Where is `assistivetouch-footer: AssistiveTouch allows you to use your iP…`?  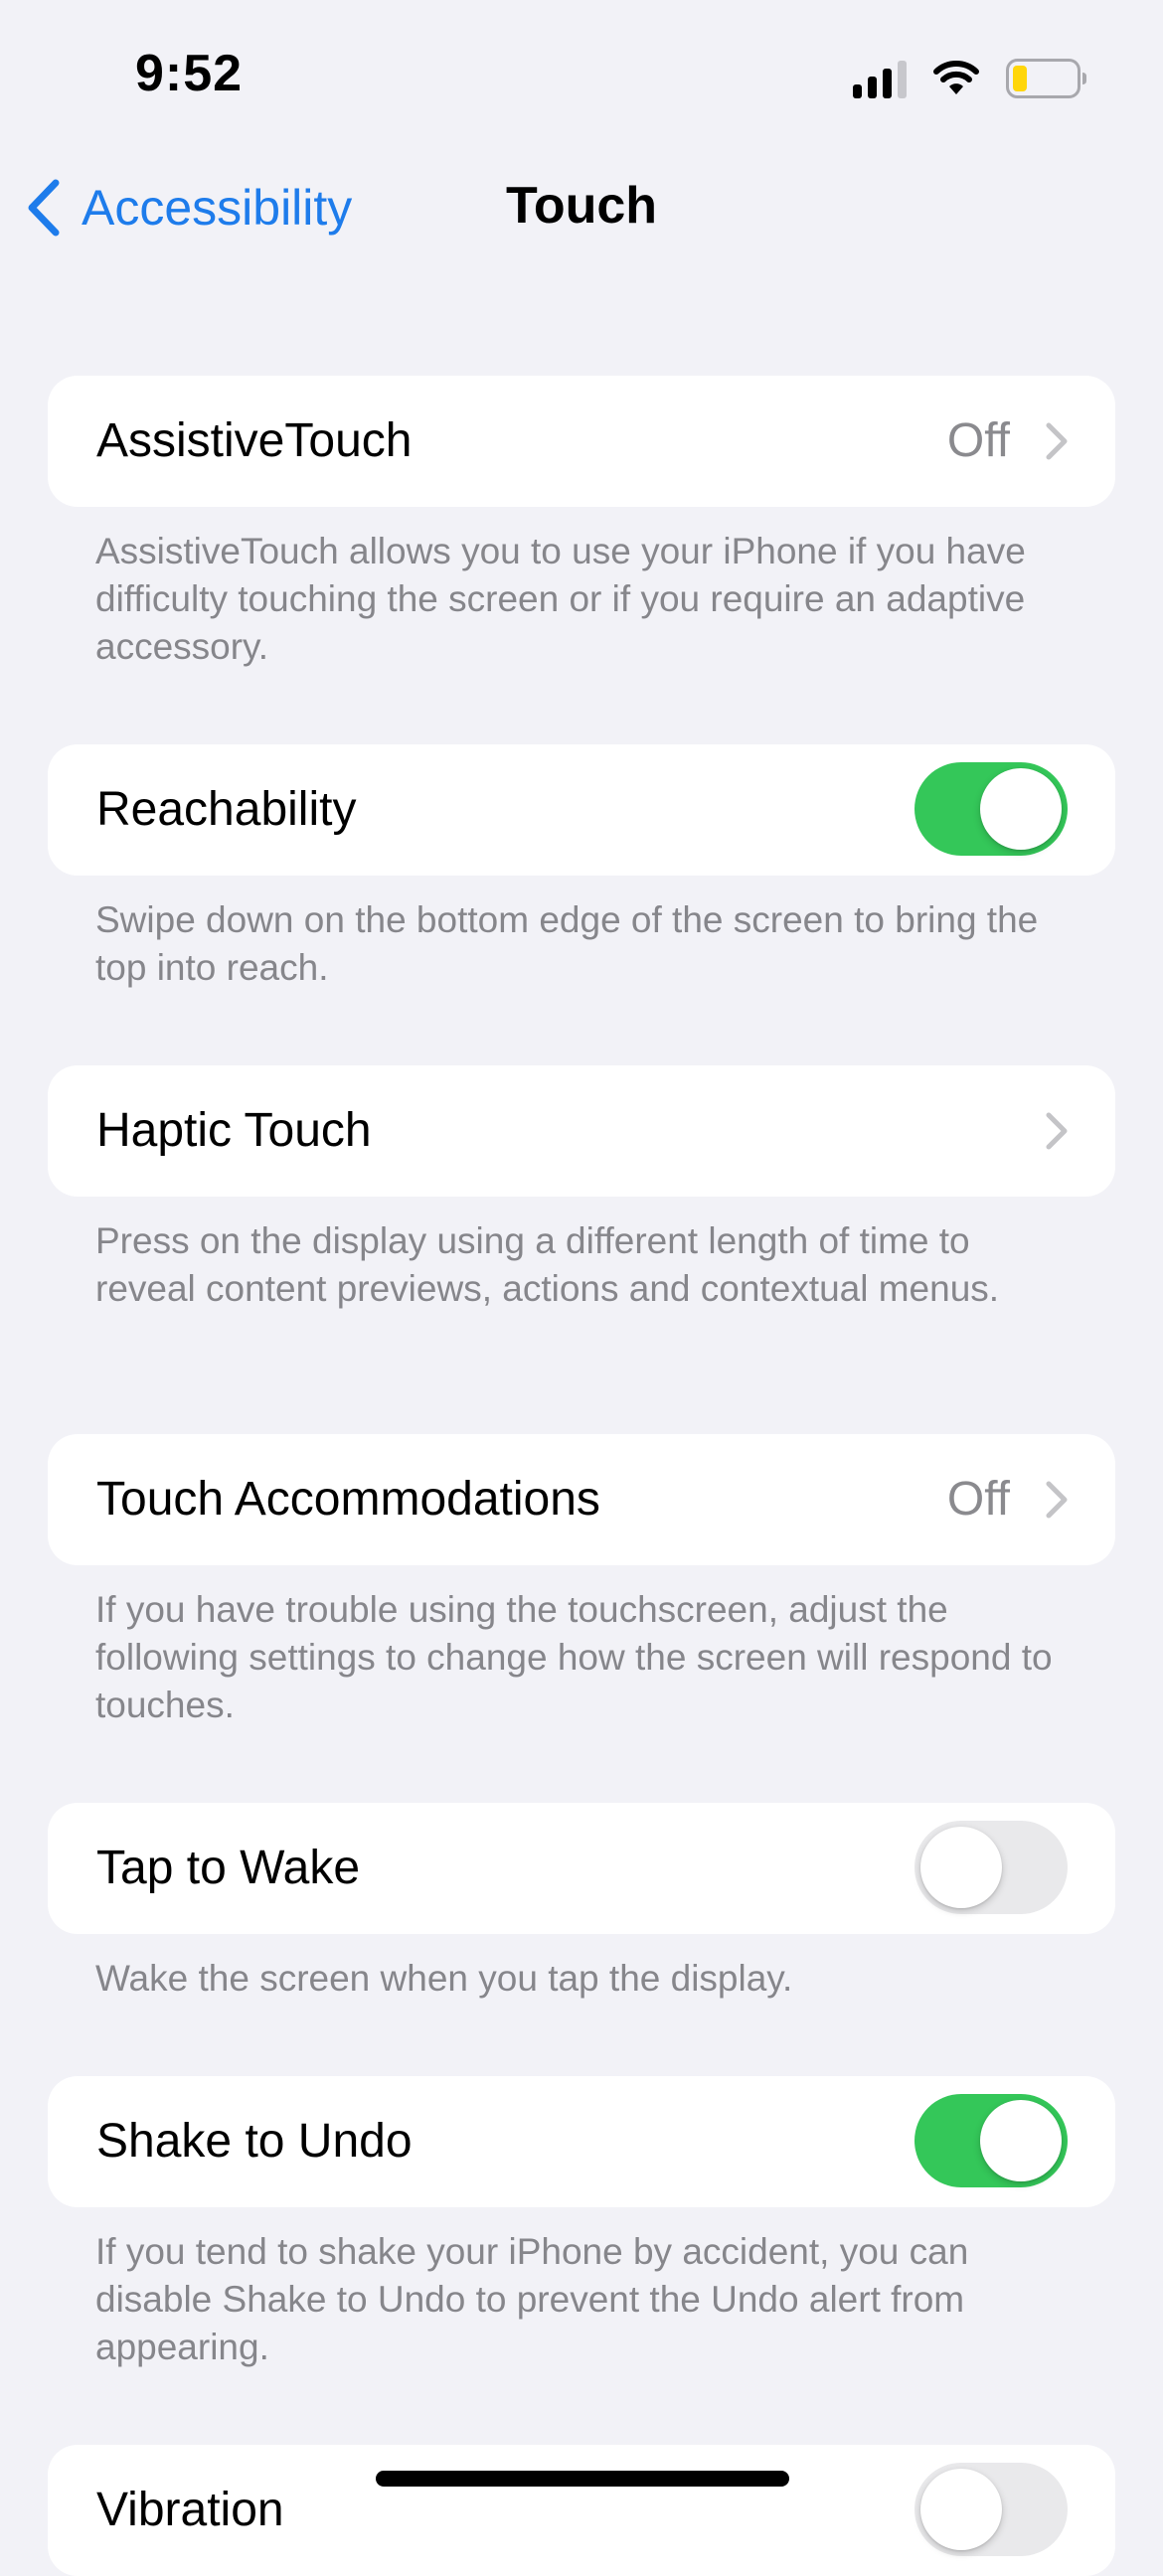
assistivetouch-footer: AssistiveTouch allows you to use your iP… is located at coordinates (560, 599).